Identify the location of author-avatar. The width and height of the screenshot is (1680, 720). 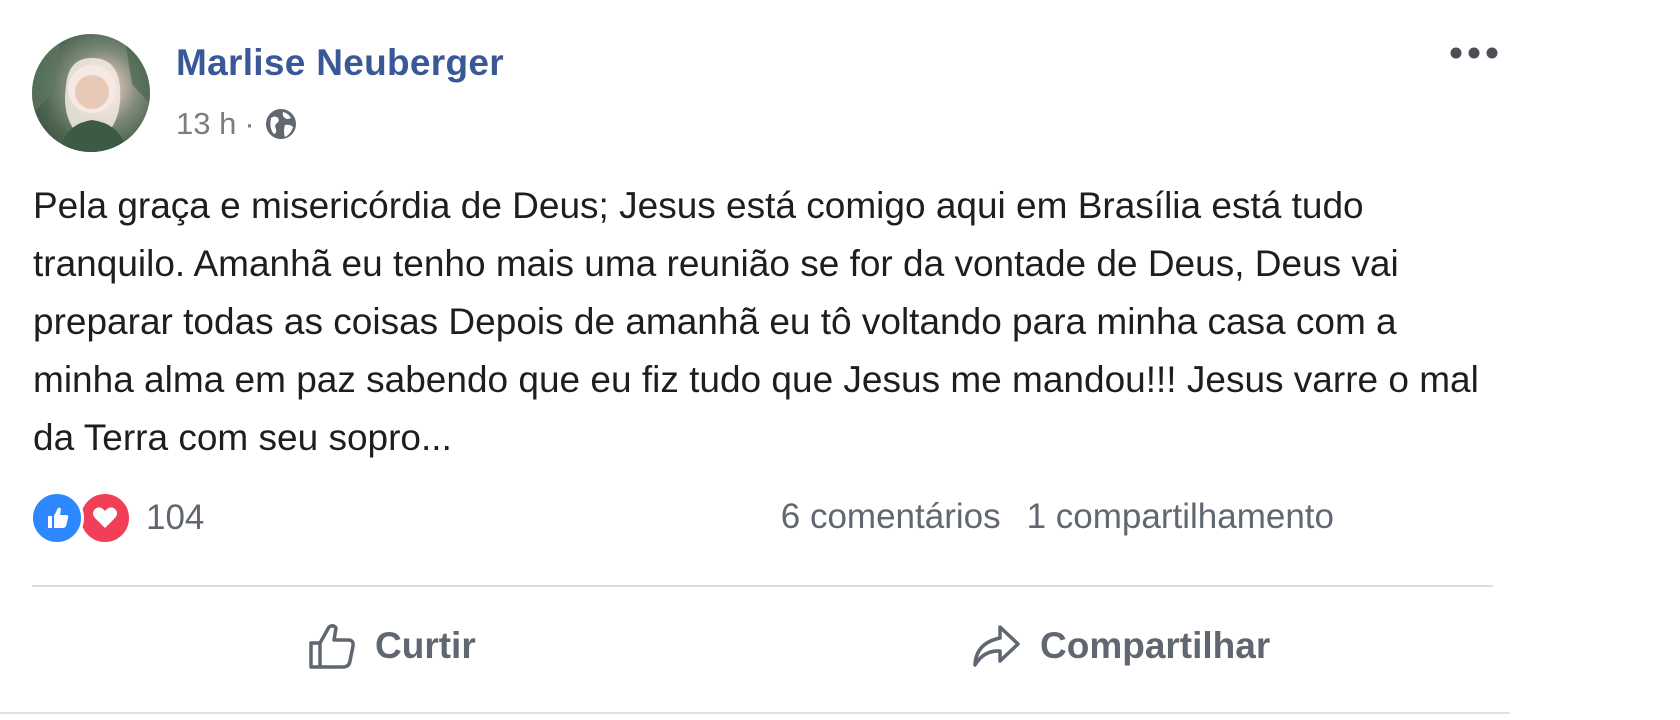
(91, 93).